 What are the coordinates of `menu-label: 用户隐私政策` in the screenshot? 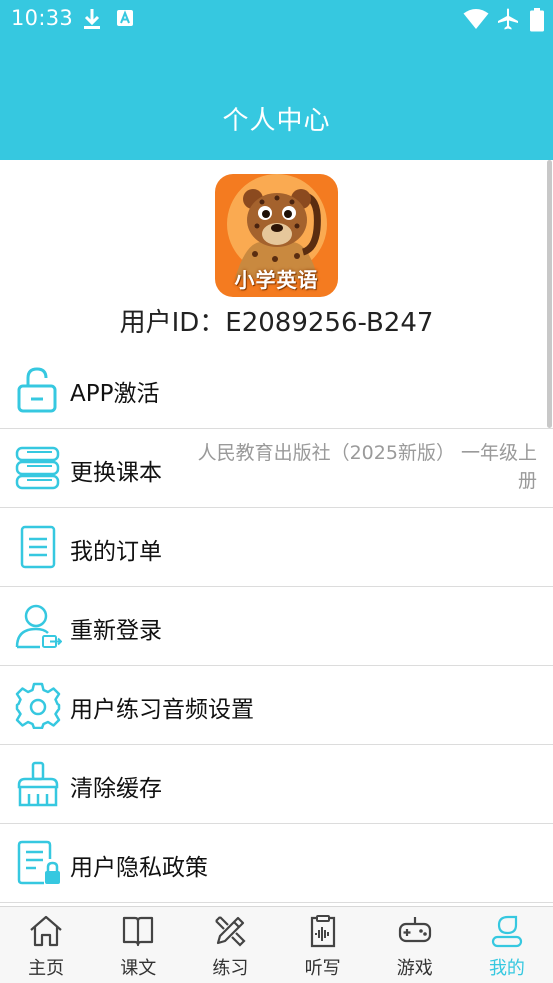 It's located at (139, 868).